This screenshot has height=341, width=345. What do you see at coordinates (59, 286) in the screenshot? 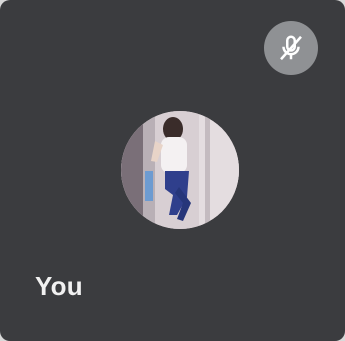
I see `participant-name-label: You` at bounding box center [59, 286].